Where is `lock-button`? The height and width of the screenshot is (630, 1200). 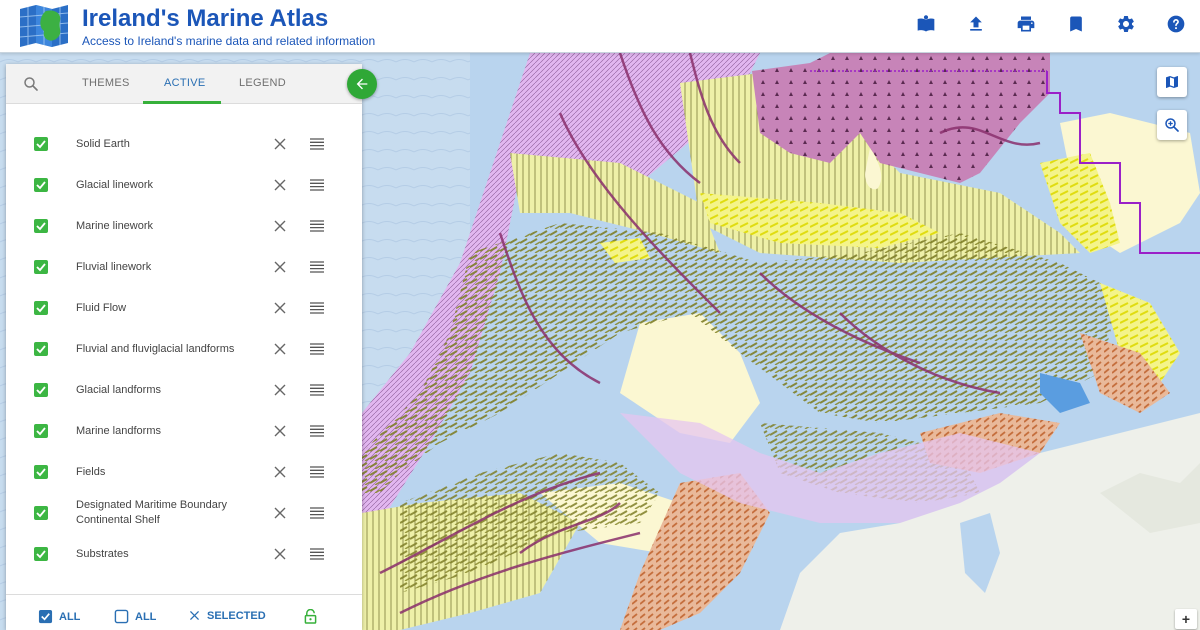
lock-button is located at coordinates (310, 616).